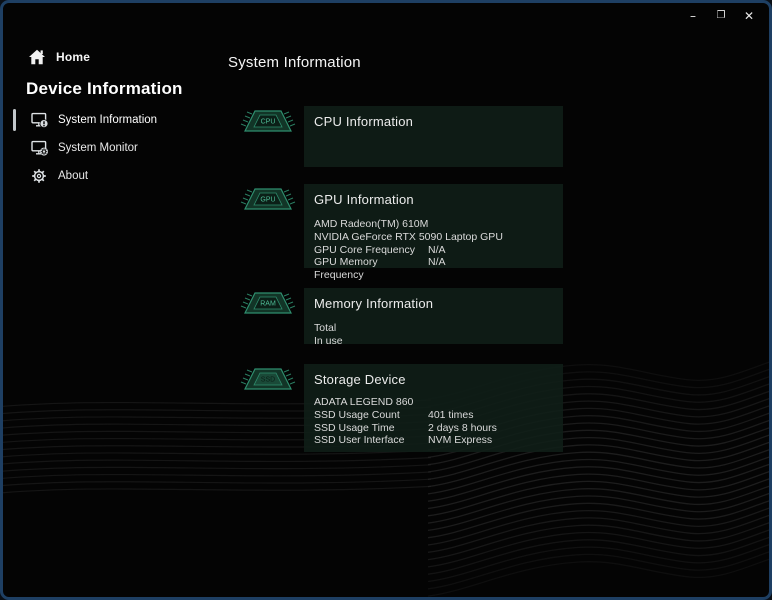  What do you see at coordinates (40, 120) in the screenshot?
I see `monitor-info-icon` at bounding box center [40, 120].